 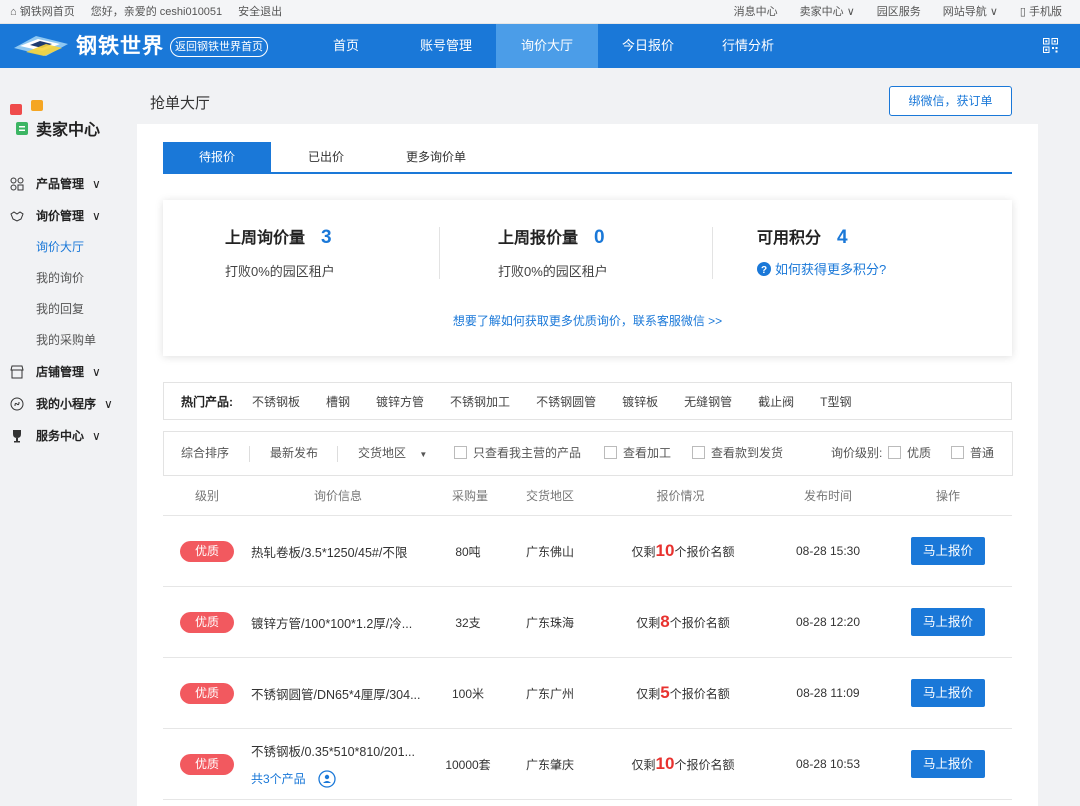 What do you see at coordinates (756, 12) in the screenshot?
I see `message-center-link: 消息中心` at bounding box center [756, 12].